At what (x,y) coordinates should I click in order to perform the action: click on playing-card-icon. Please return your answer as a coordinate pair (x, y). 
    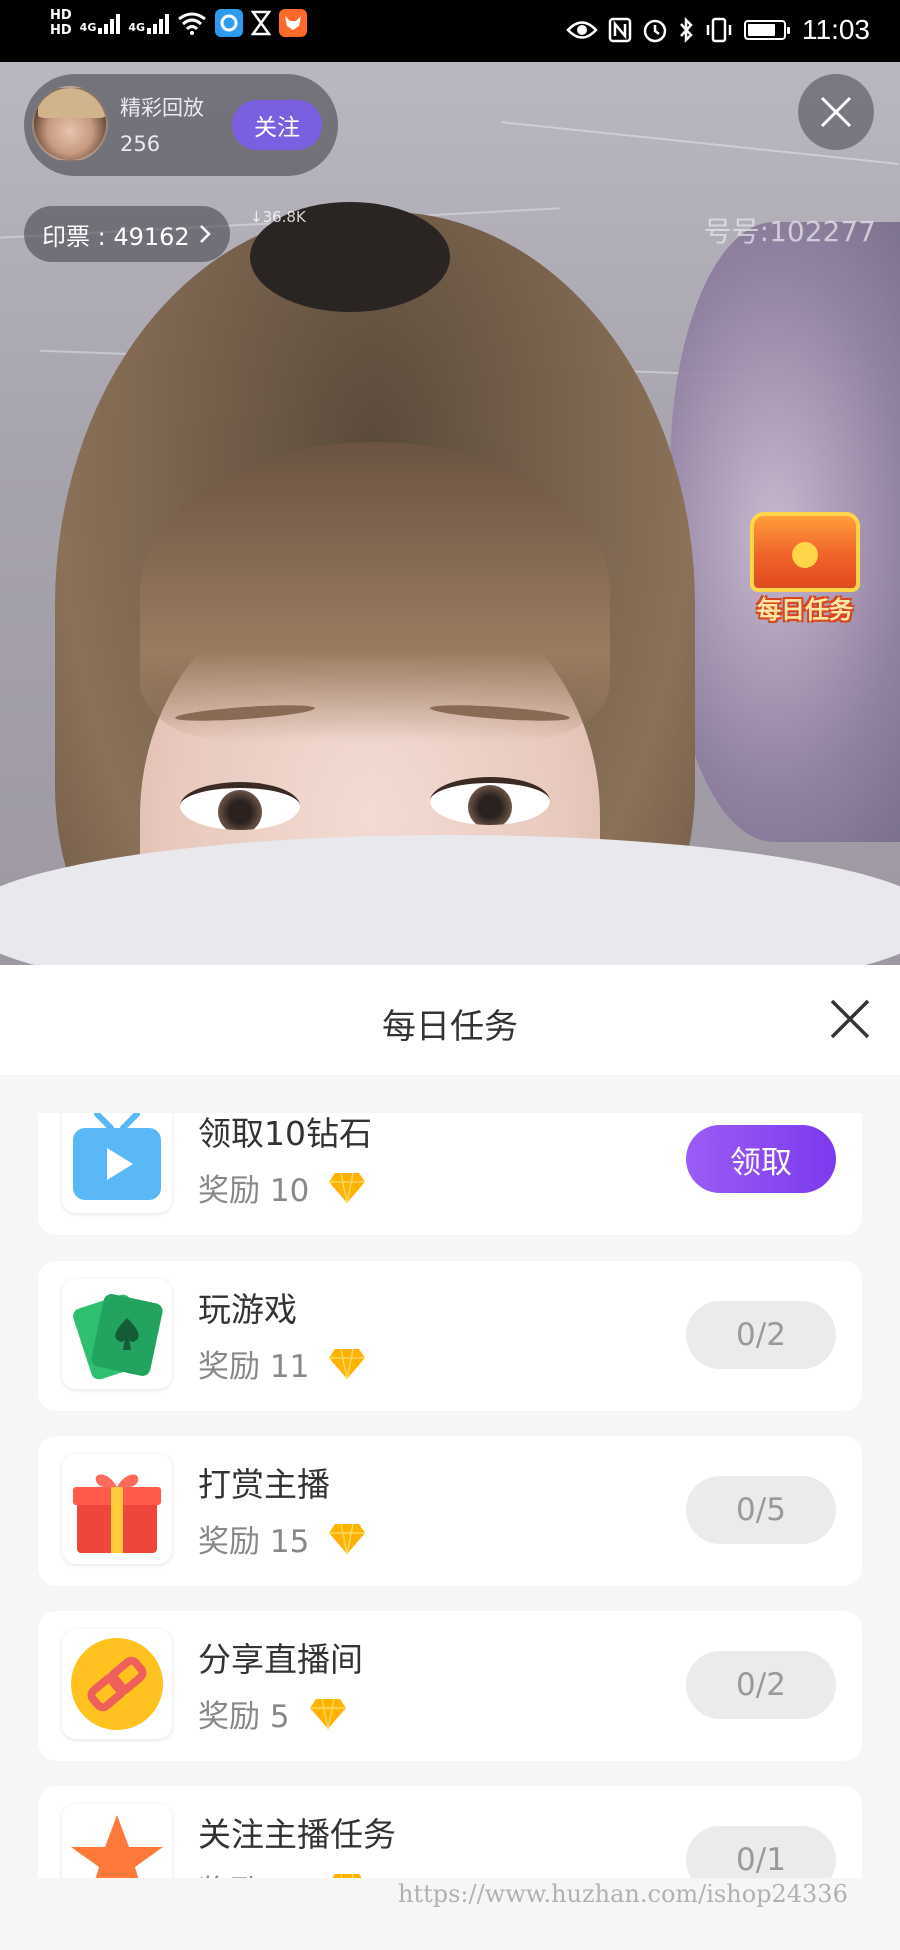
    Looking at the image, I should click on (117, 1334).